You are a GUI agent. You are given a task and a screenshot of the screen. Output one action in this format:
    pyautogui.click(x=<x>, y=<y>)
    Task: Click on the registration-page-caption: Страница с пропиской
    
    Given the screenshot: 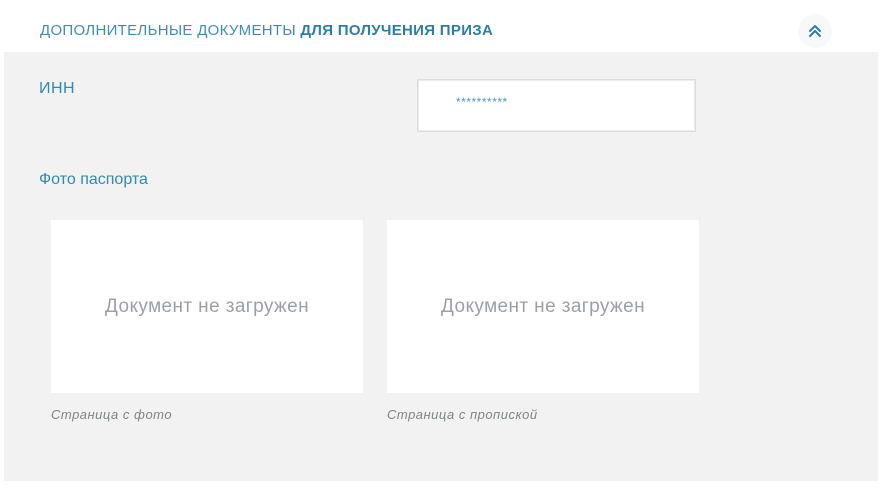 What is the action you would take?
    pyautogui.click(x=462, y=414)
    